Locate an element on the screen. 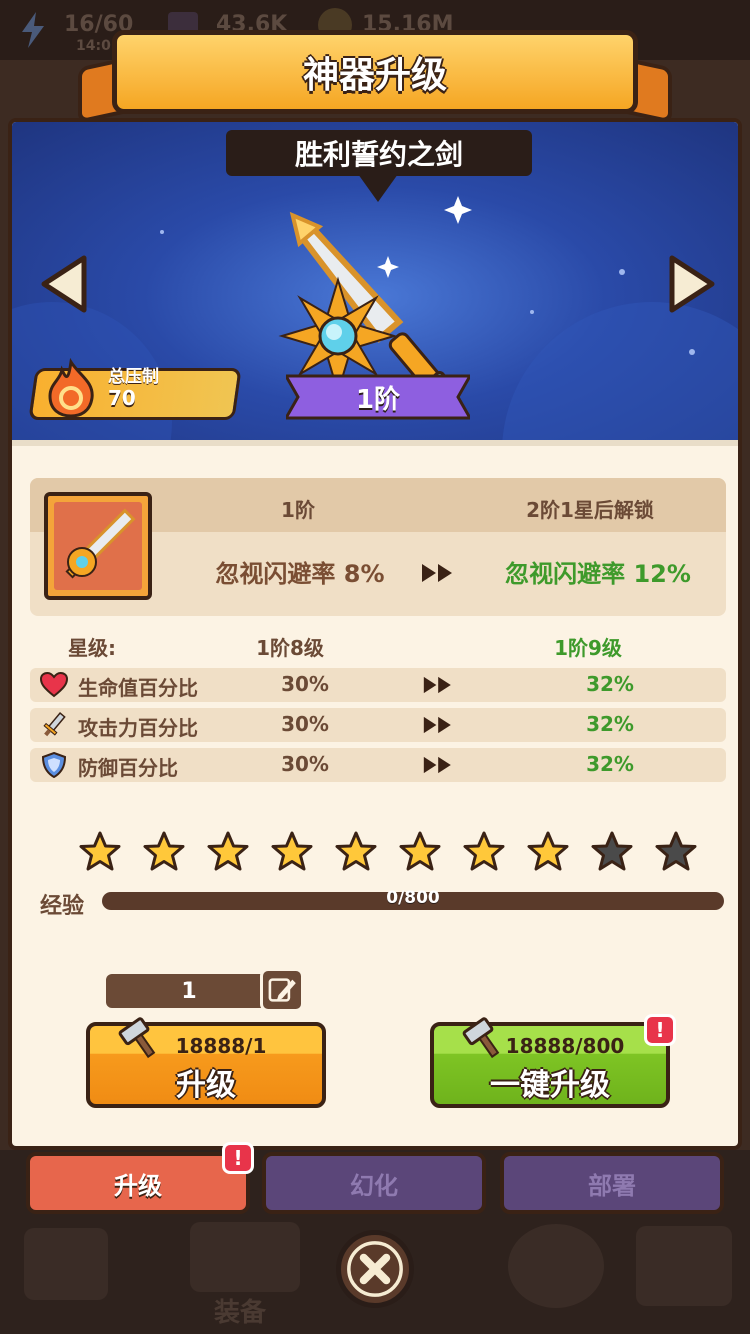 The height and width of the screenshot is (1334, 750). star-rating is located at coordinates (388, 853).